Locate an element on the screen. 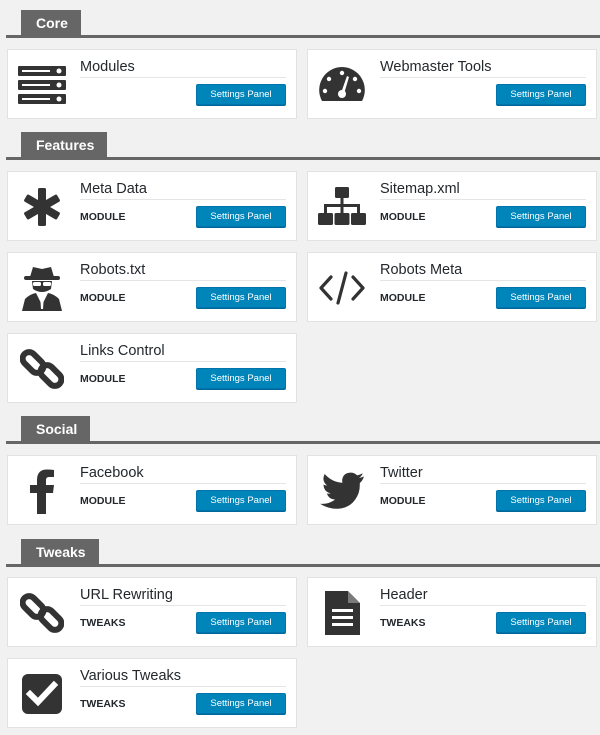 The height and width of the screenshot is (735, 600). twitter-bird-icon is located at coordinates (342, 491).